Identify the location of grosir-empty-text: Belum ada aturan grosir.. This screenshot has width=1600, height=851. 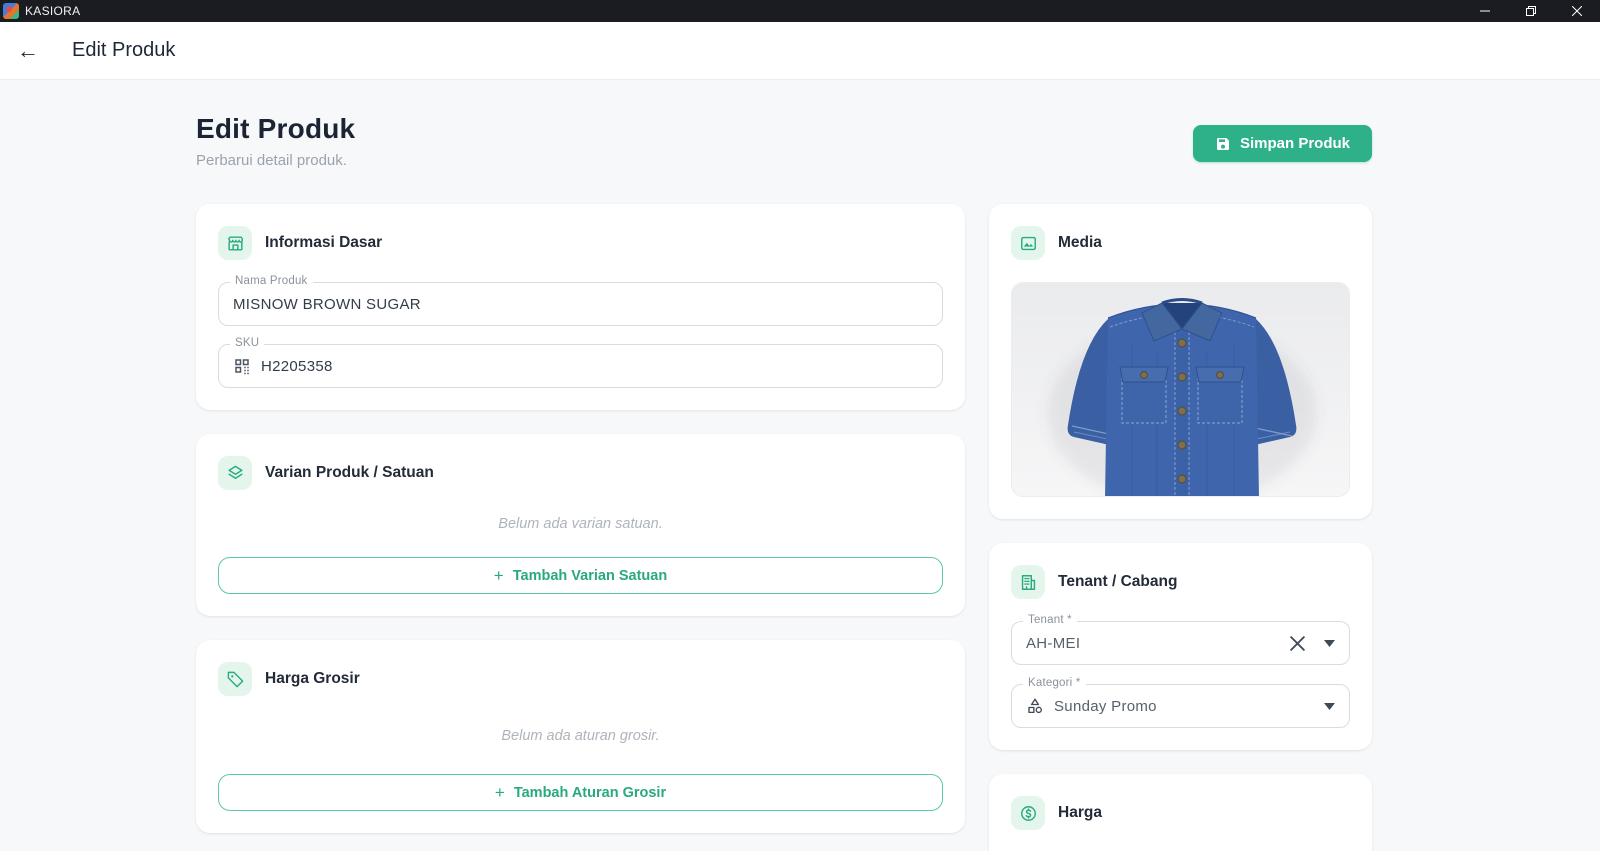
(580, 736).